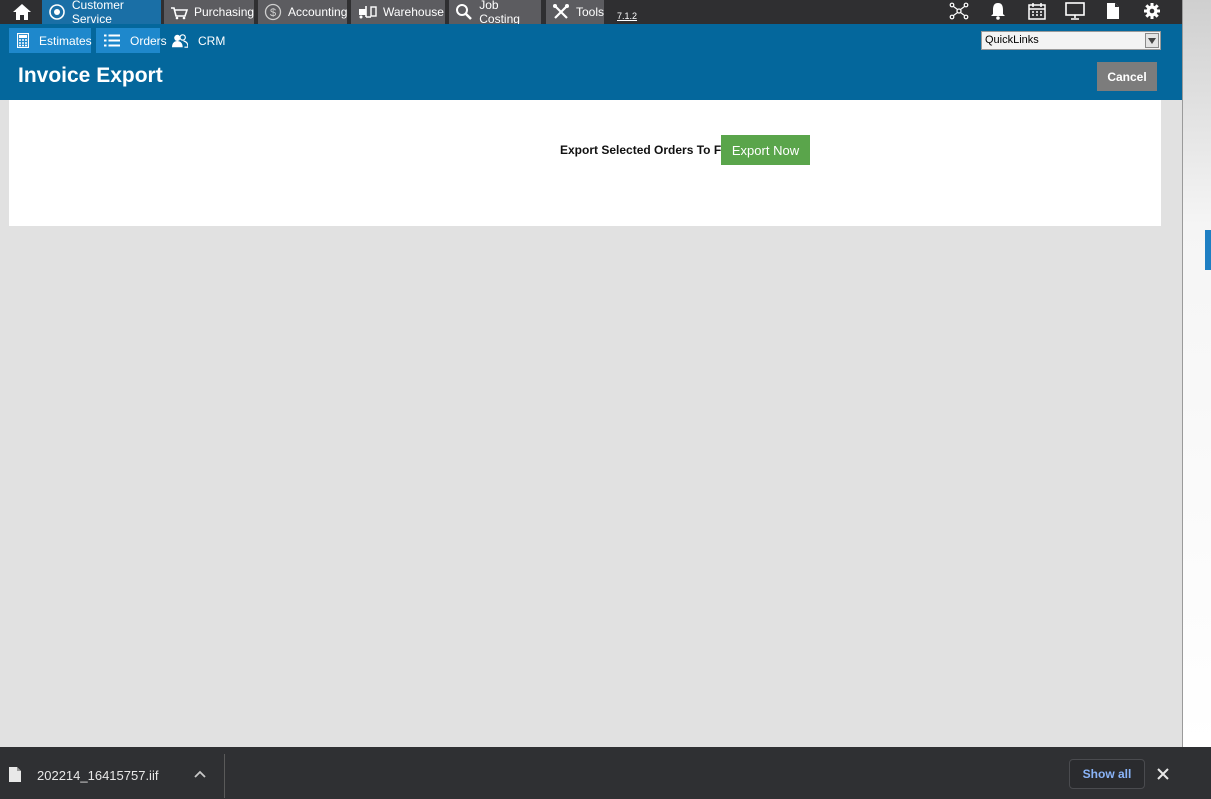 The width and height of the screenshot is (1211, 799). I want to click on dollar-icon: $, so click(273, 12).